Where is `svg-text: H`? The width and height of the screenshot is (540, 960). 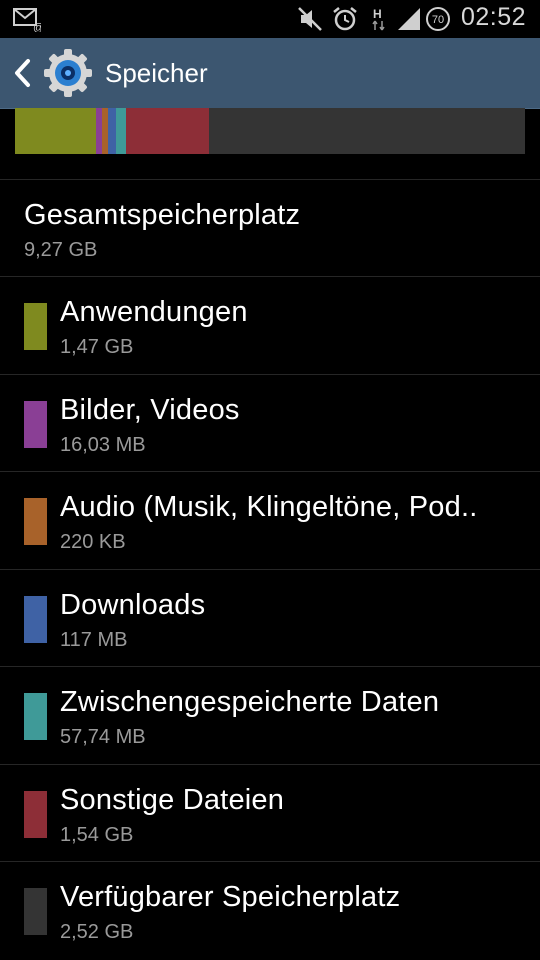
svg-text: H is located at coordinates (377, 14).